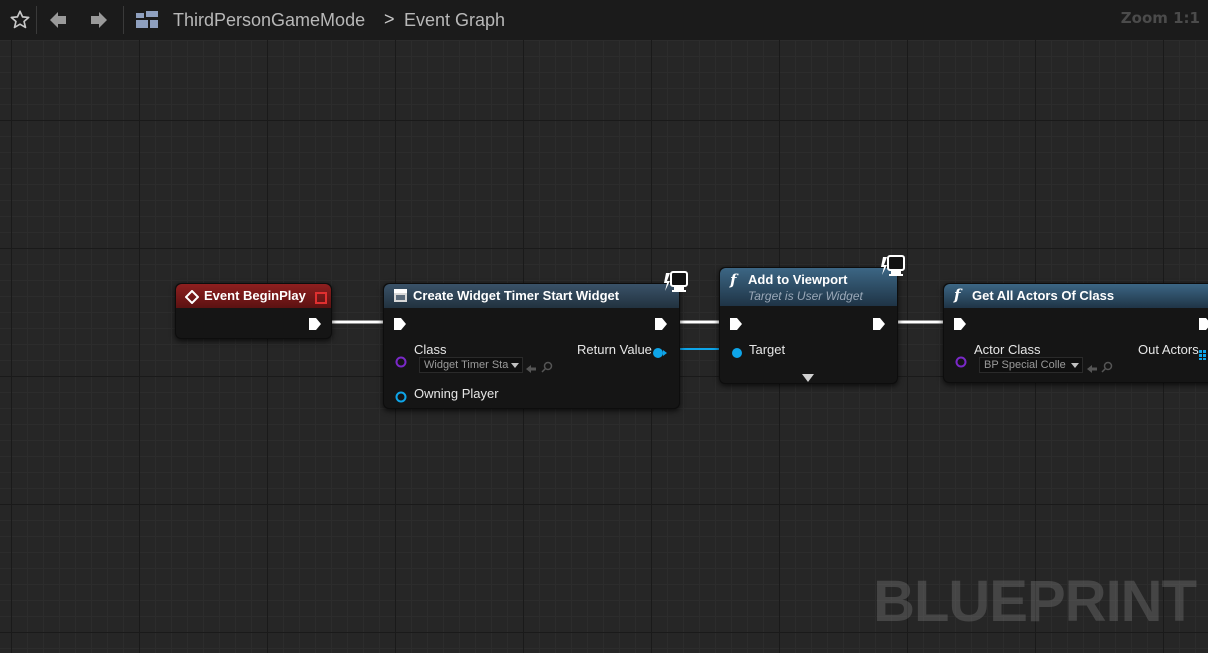 The width and height of the screenshot is (1208, 653). I want to click on blueprint-graph-icon, so click(147, 20).